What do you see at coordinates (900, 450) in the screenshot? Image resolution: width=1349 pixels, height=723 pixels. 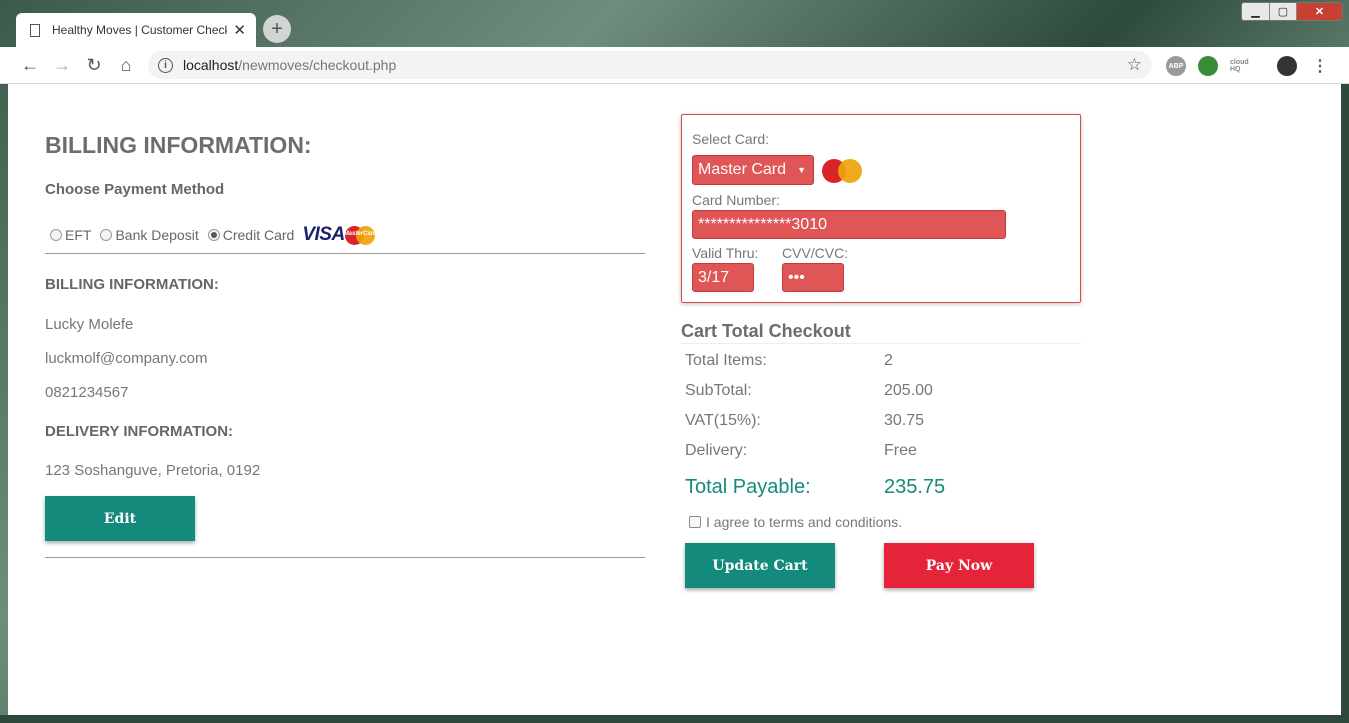 I see `delivery-value: Free` at bounding box center [900, 450].